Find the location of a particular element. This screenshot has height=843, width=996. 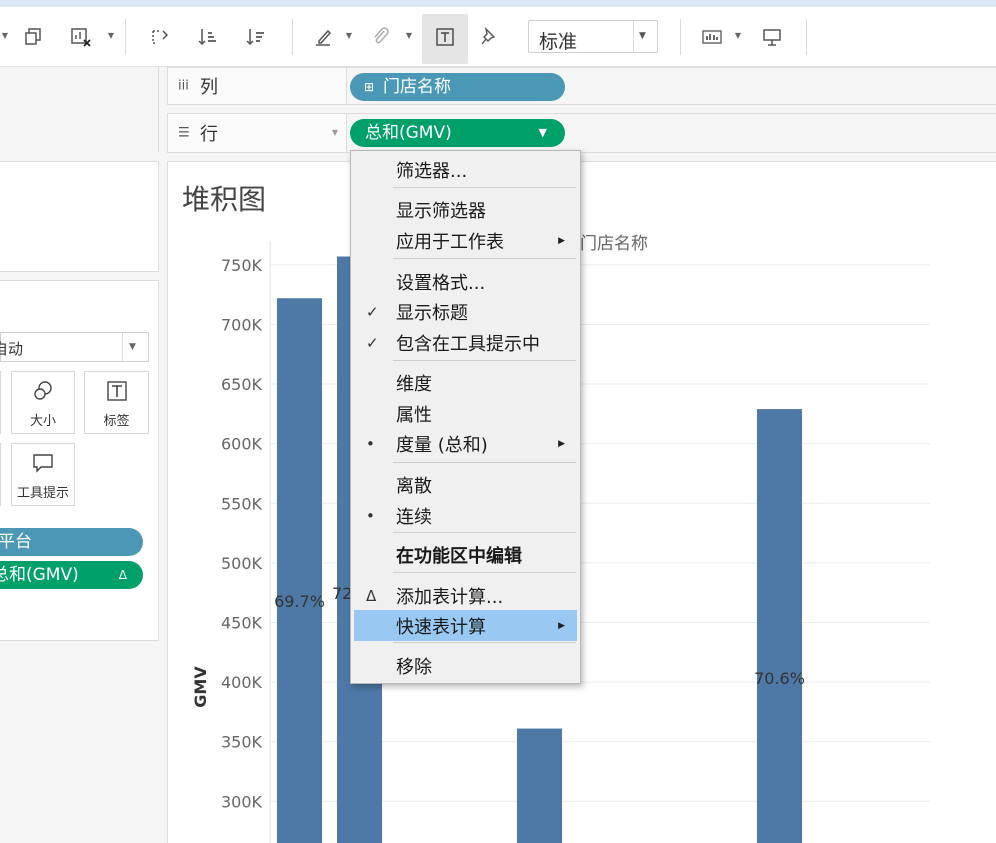

show-me-icon is located at coordinates (712, 37).